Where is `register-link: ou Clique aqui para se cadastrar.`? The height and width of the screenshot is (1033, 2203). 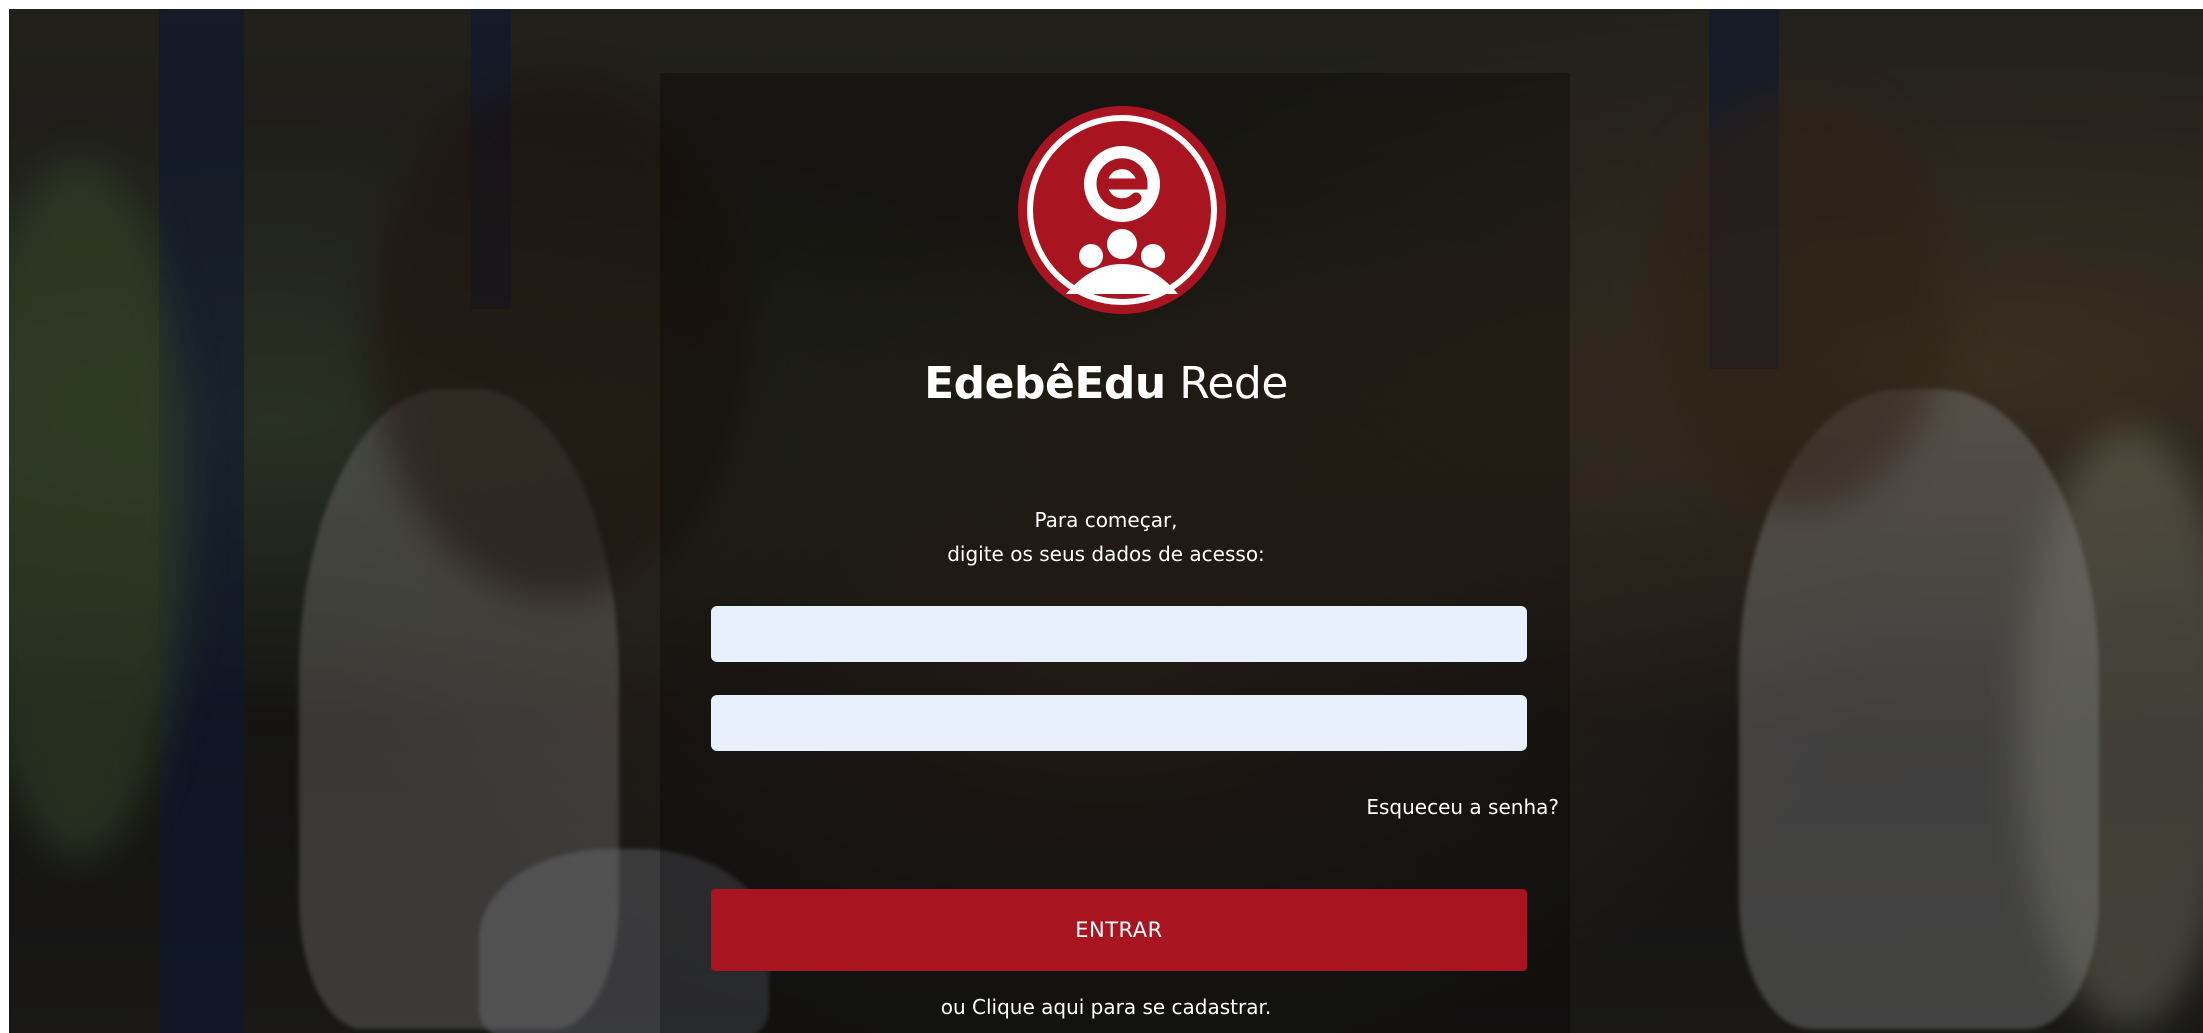 register-link: ou Clique aqui para se cadastrar. is located at coordinates (1106, 1007).